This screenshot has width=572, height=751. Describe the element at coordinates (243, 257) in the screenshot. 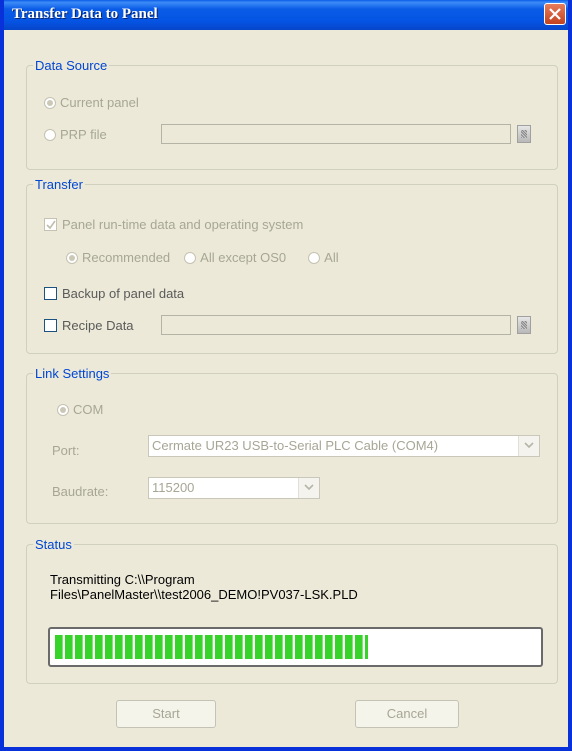

I see `all-except-os-label: All except OS0` at that location.